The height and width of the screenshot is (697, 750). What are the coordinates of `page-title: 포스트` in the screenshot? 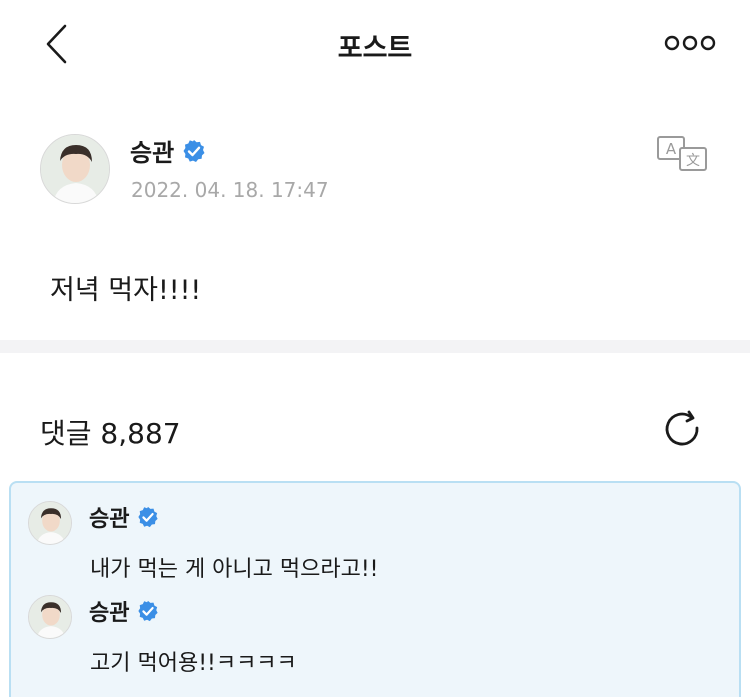 It's located at (375, 48).